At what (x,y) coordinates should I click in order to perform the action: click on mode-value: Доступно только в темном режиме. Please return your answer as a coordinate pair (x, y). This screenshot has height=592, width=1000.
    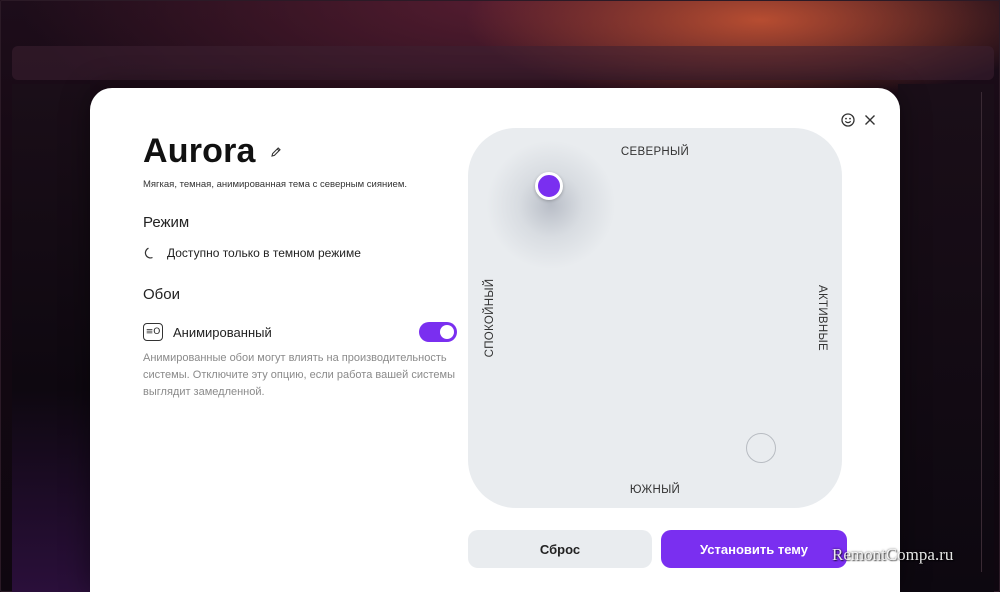
    Looking at the image, I should click on (264, 253).